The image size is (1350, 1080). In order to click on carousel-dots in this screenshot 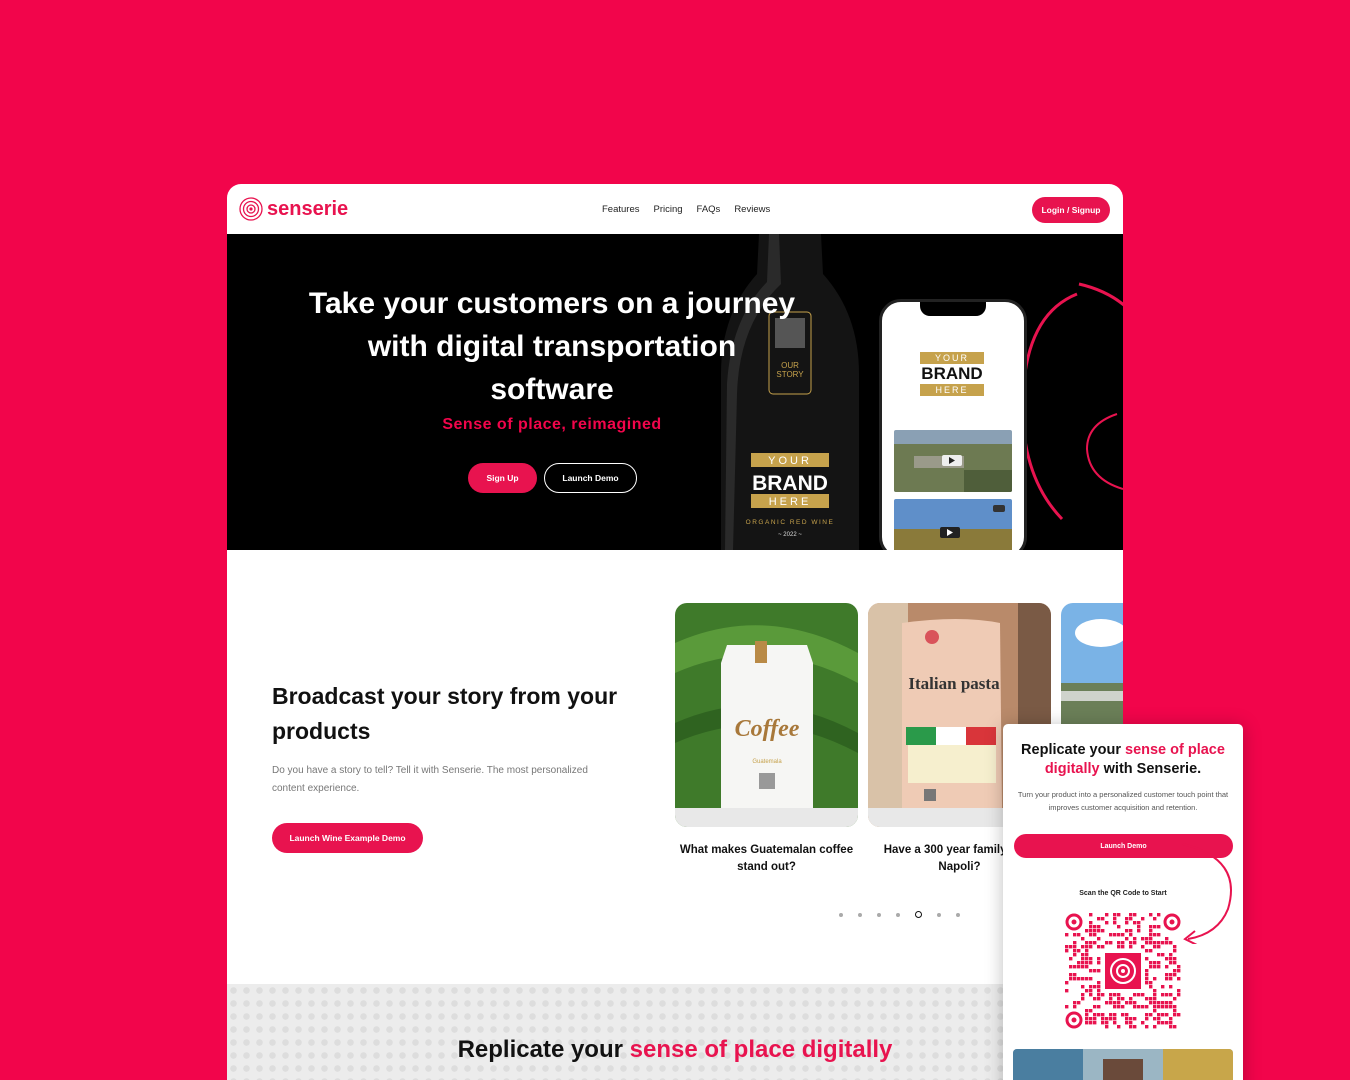, I will do `click(899, 914)`.